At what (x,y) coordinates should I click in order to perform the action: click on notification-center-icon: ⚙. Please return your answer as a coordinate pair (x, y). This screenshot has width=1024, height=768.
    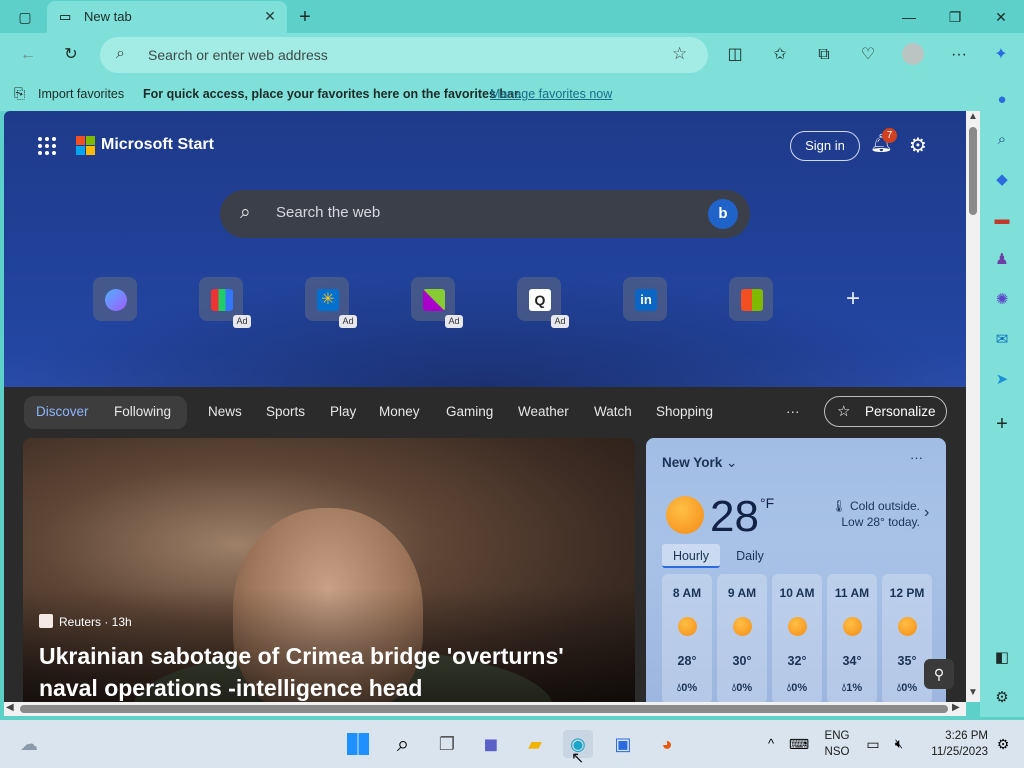
    Looking at the image, I should click on (1003, 744).